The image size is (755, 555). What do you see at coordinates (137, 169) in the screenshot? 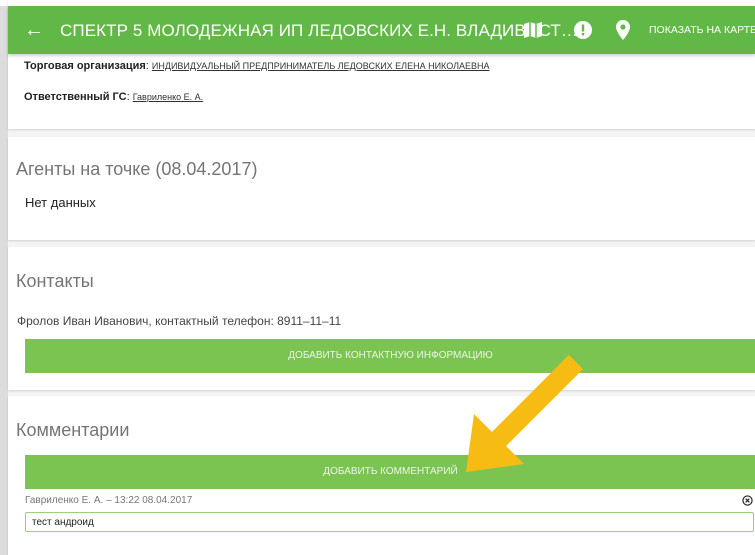
I see `agents-title: Агенты на точке (08.04.2017)` at bounding box center [137, 169].